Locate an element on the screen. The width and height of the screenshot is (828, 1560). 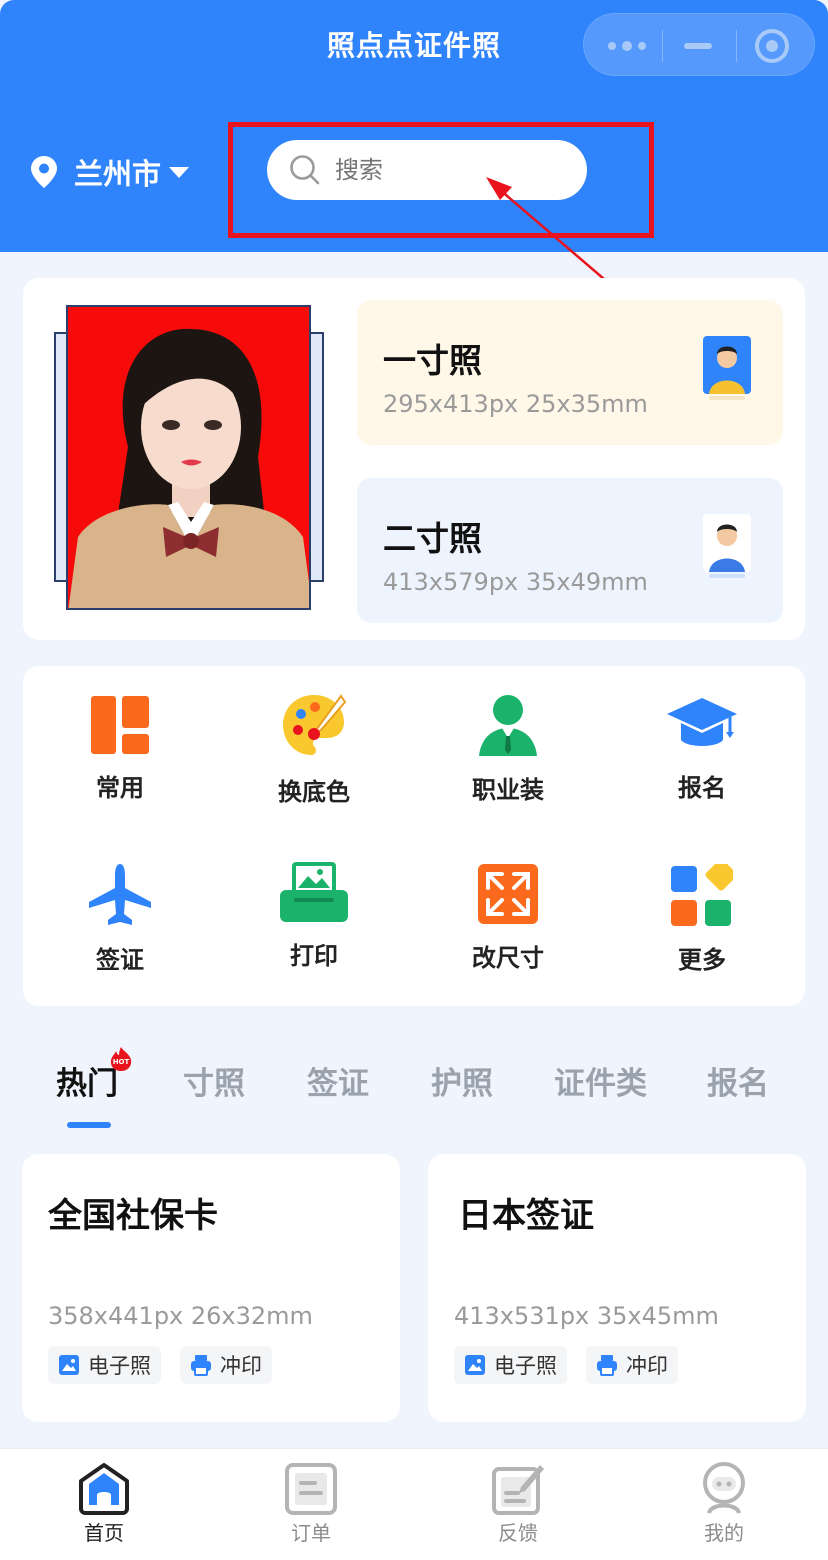
size-name: 一寸照 is located at coordinates (432, 360).